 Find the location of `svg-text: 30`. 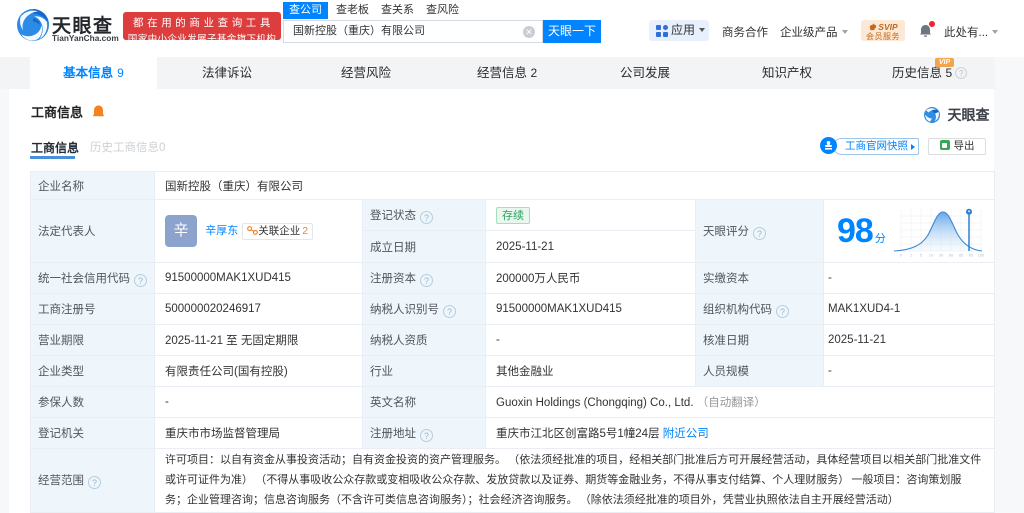

svg-text: 30 is located at coordinates (941, 255).